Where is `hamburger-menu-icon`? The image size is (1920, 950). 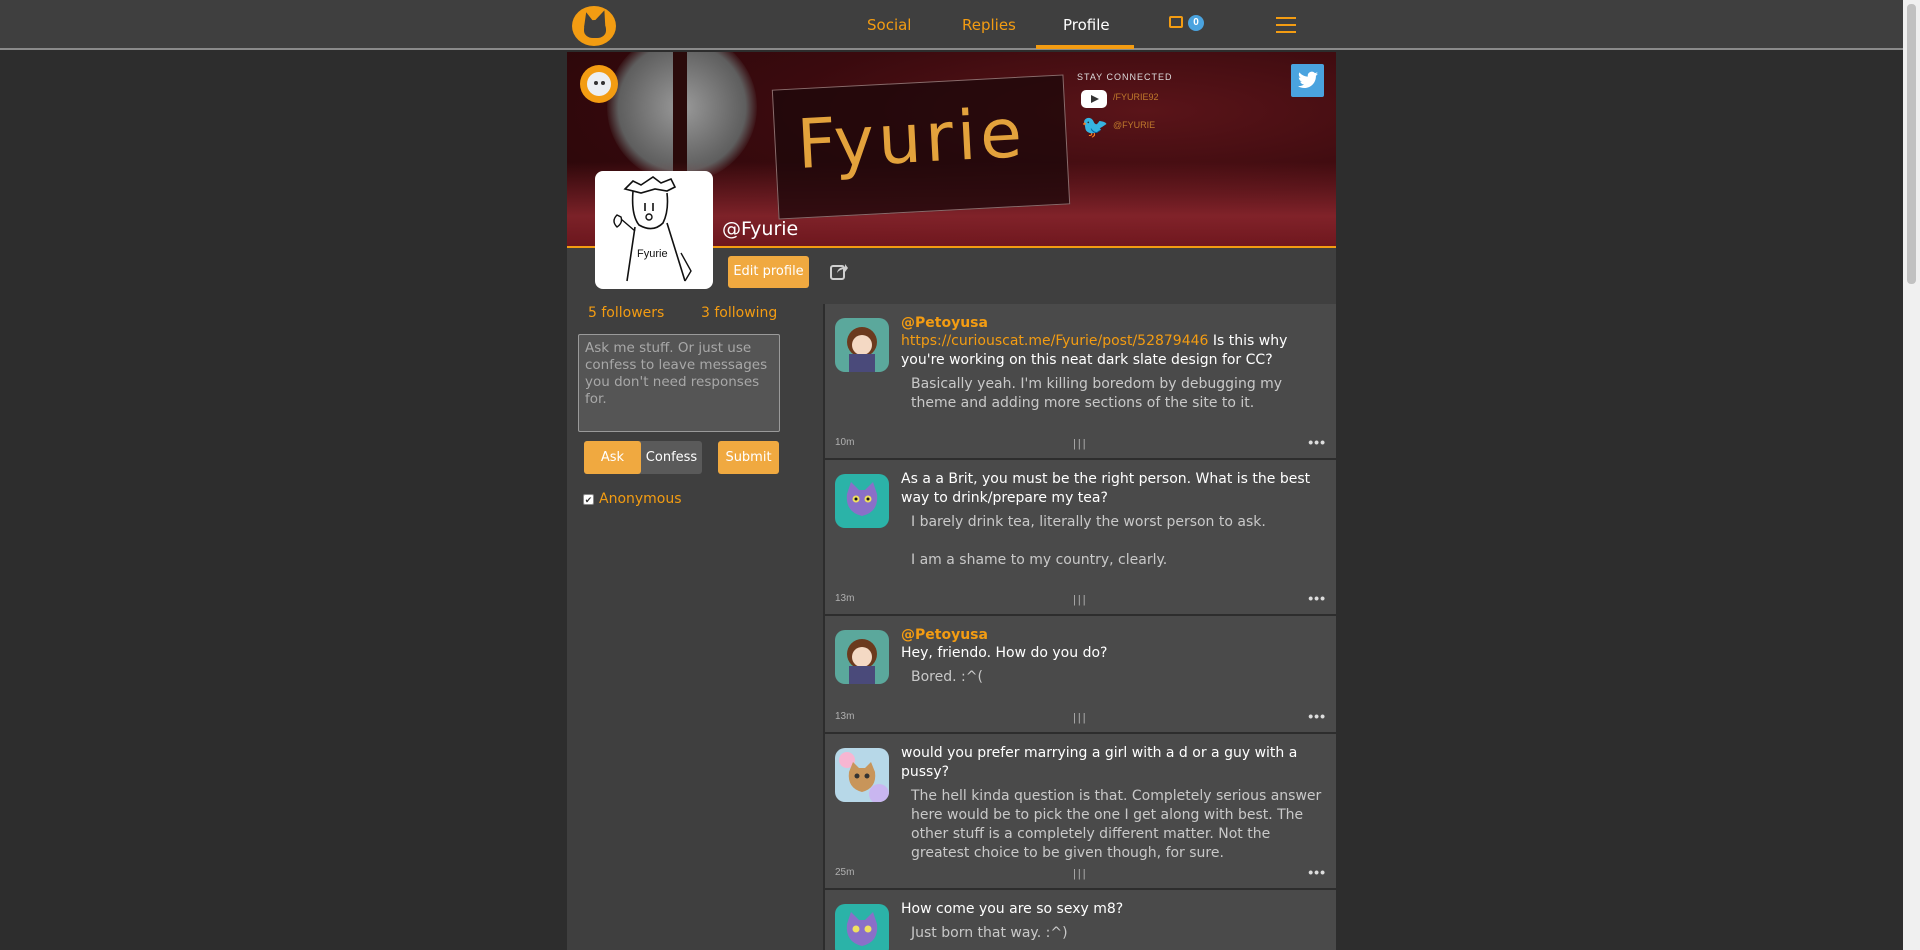
hamburger-menu-icon is located at coordinates (1286, 26).